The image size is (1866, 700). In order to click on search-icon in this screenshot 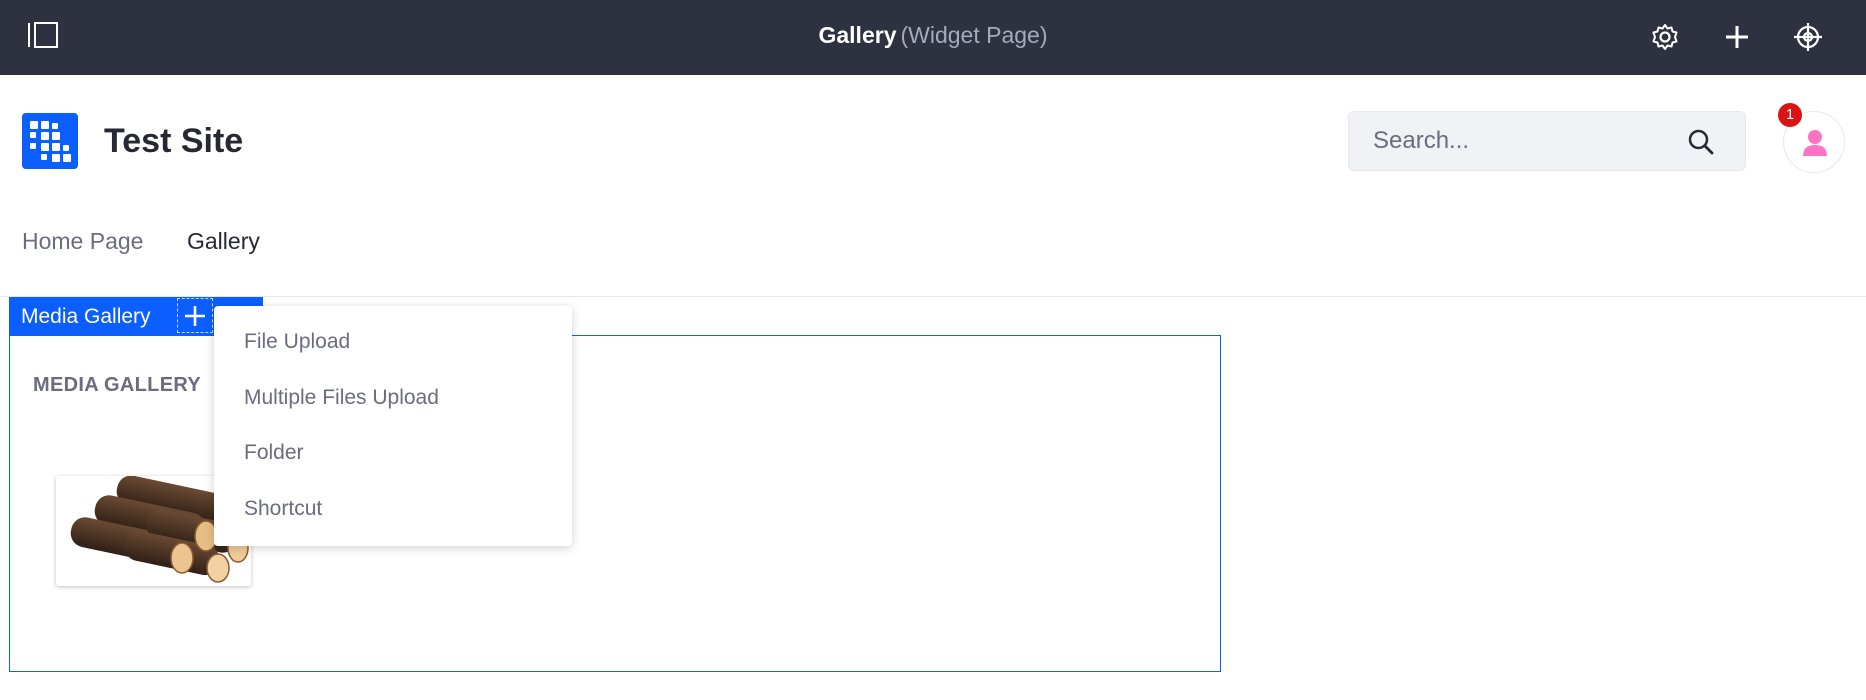, I will do `click(1701, 142)`.